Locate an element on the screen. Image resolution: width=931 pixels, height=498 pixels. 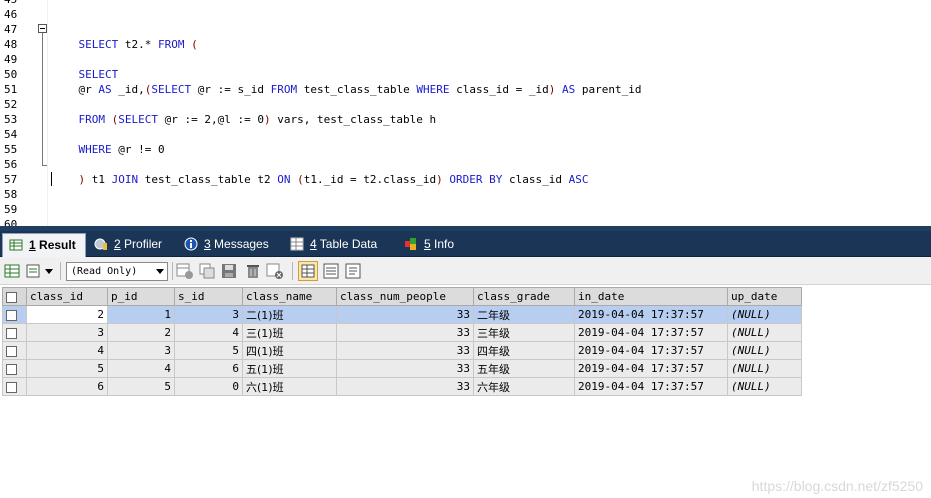
tab-profiler: 2 Profiler is located at coordinates (130, 244).